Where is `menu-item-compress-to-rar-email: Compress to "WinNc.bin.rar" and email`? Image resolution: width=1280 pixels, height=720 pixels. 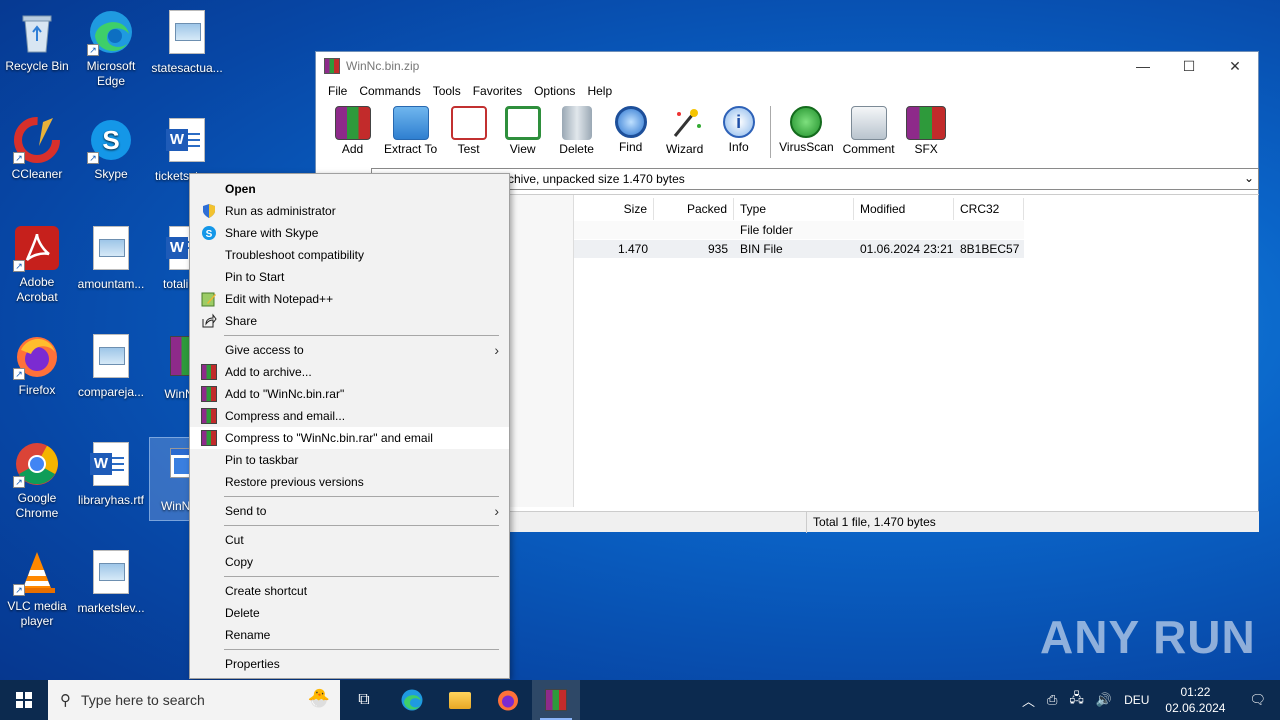 menu-item-compress-to-rar-email: Compress to "WinNc.bin.rar" and email is located at coordinates (349, 438).